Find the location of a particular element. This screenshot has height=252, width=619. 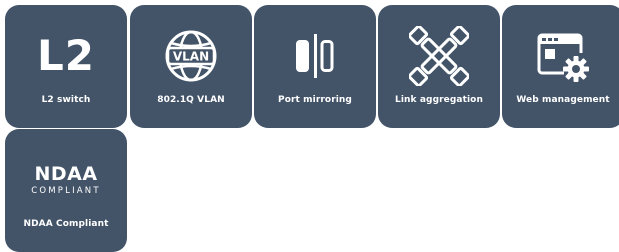

feature-label: NDAA Compliant is located at coordinates (66, 224).